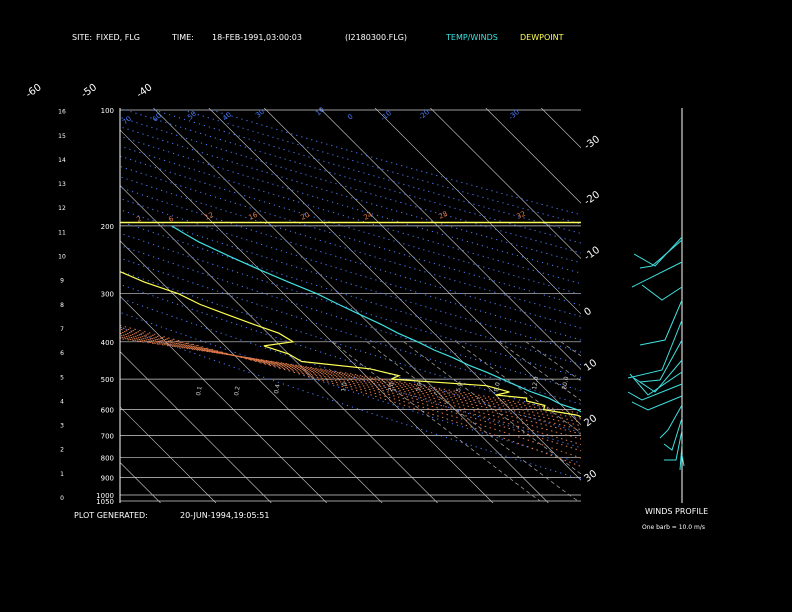 This screenshot has height=612, width=792. What do you see at coordinates (320, 112) in the screenshot?
I see `dry-adiabat-label: 10` at bounding box center [320, 112].